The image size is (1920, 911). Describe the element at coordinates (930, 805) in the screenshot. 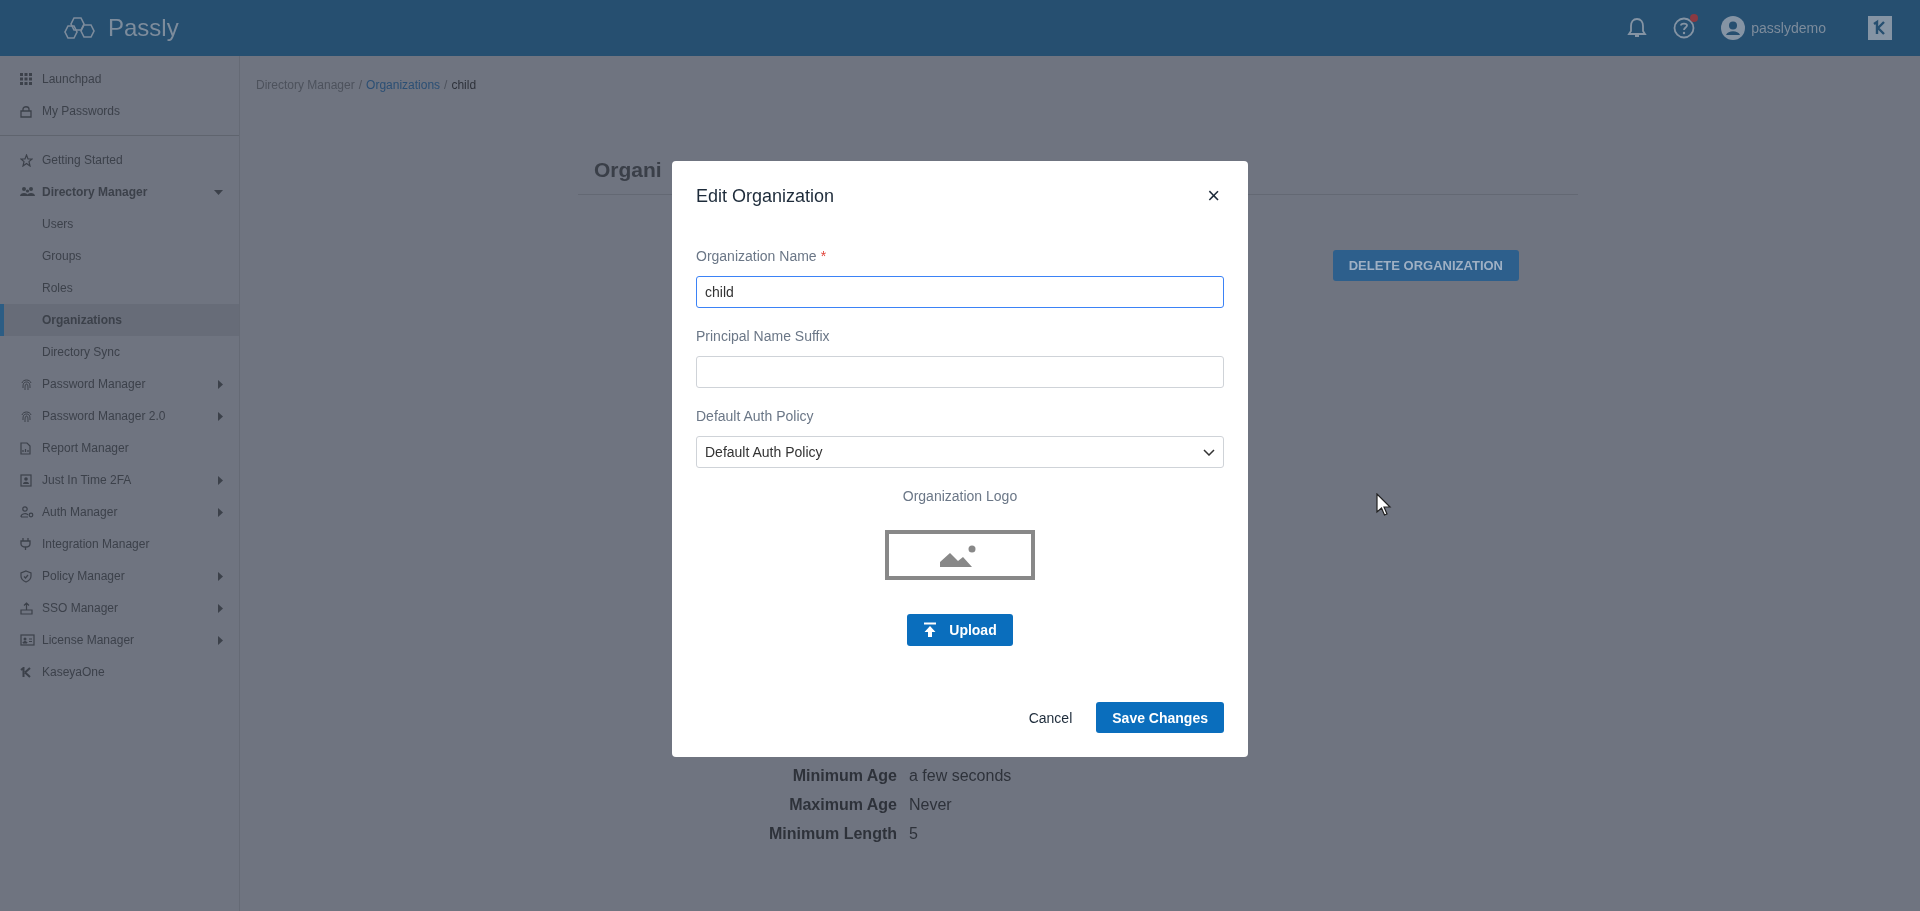

I see `detail-value: Never` at that location.